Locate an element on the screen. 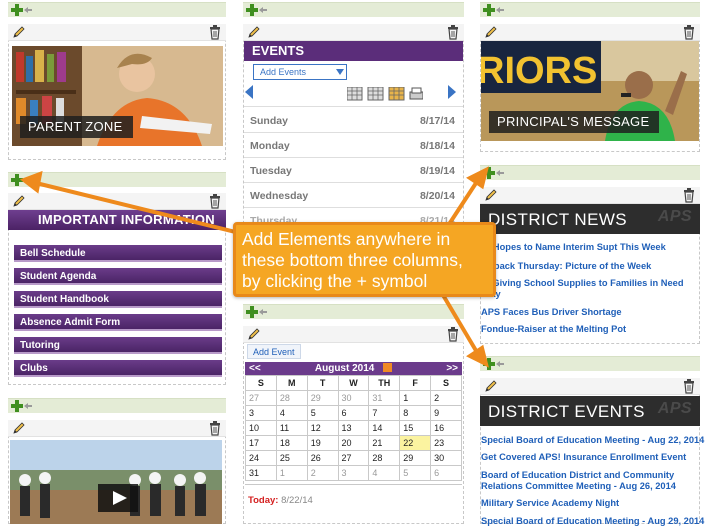 The width and height of the screenshot is (714, 527). arrow-to-left-plus is located at coordinates (148, 210).